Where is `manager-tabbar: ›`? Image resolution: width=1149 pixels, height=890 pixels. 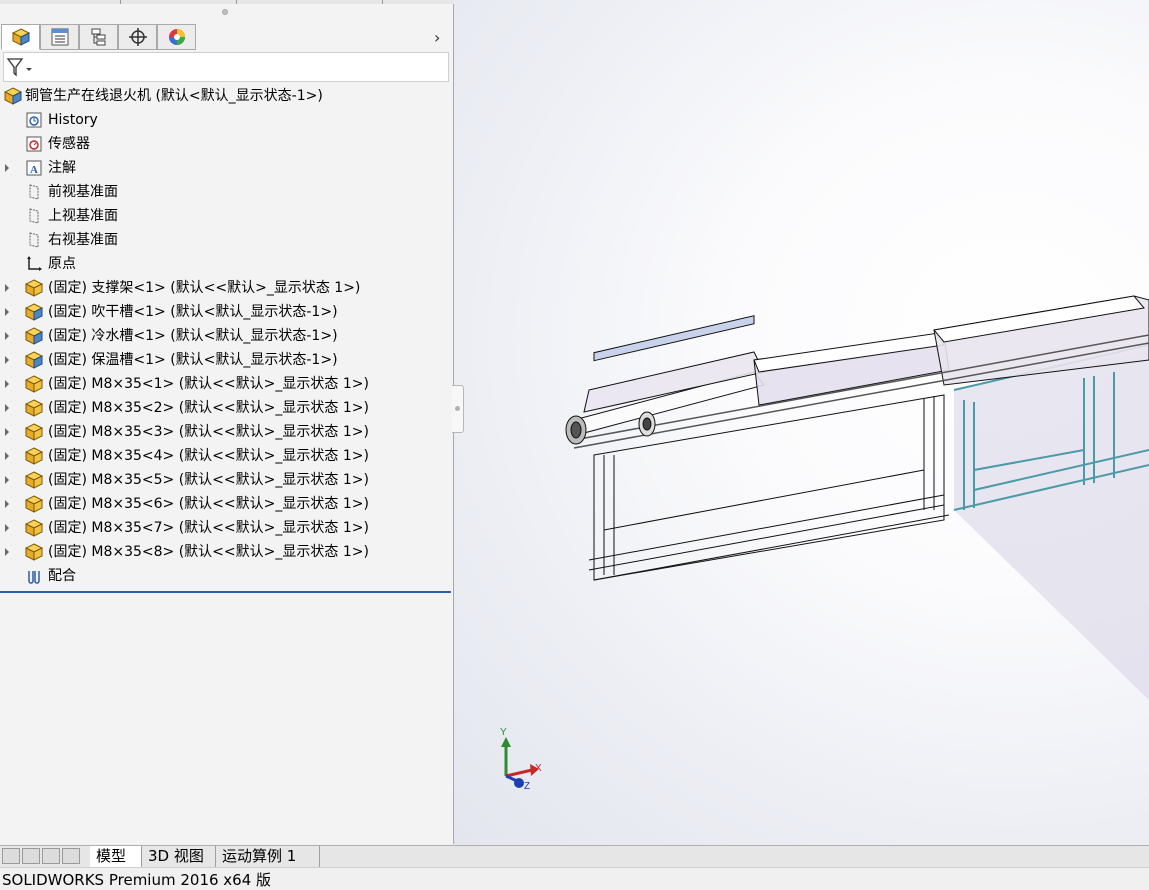 manager-tabbar: › is located at coordinates (226, 37).